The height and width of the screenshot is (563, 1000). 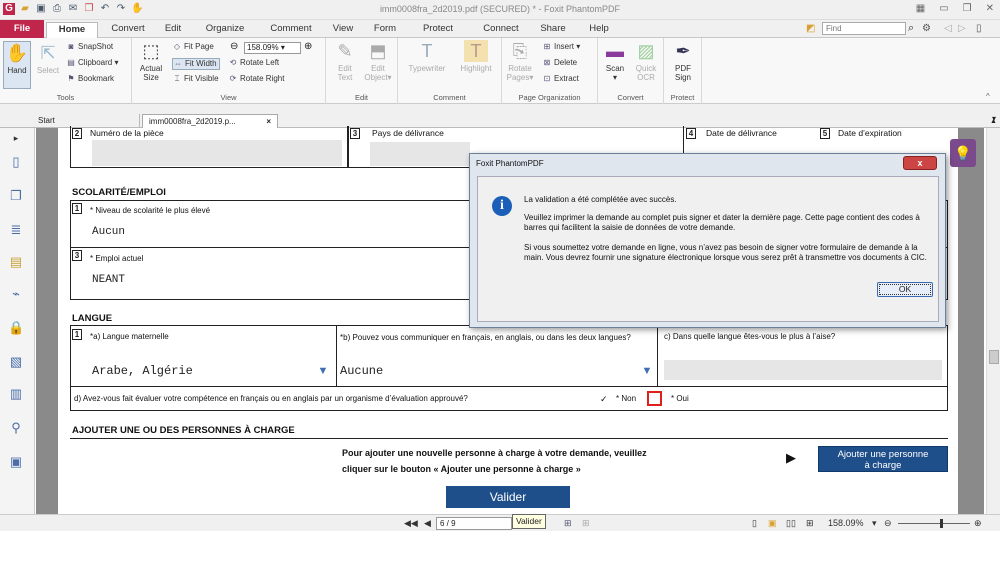 I want to click on fit-visible-button: ⌶ Fit Visible, so click(x=195, y=79).